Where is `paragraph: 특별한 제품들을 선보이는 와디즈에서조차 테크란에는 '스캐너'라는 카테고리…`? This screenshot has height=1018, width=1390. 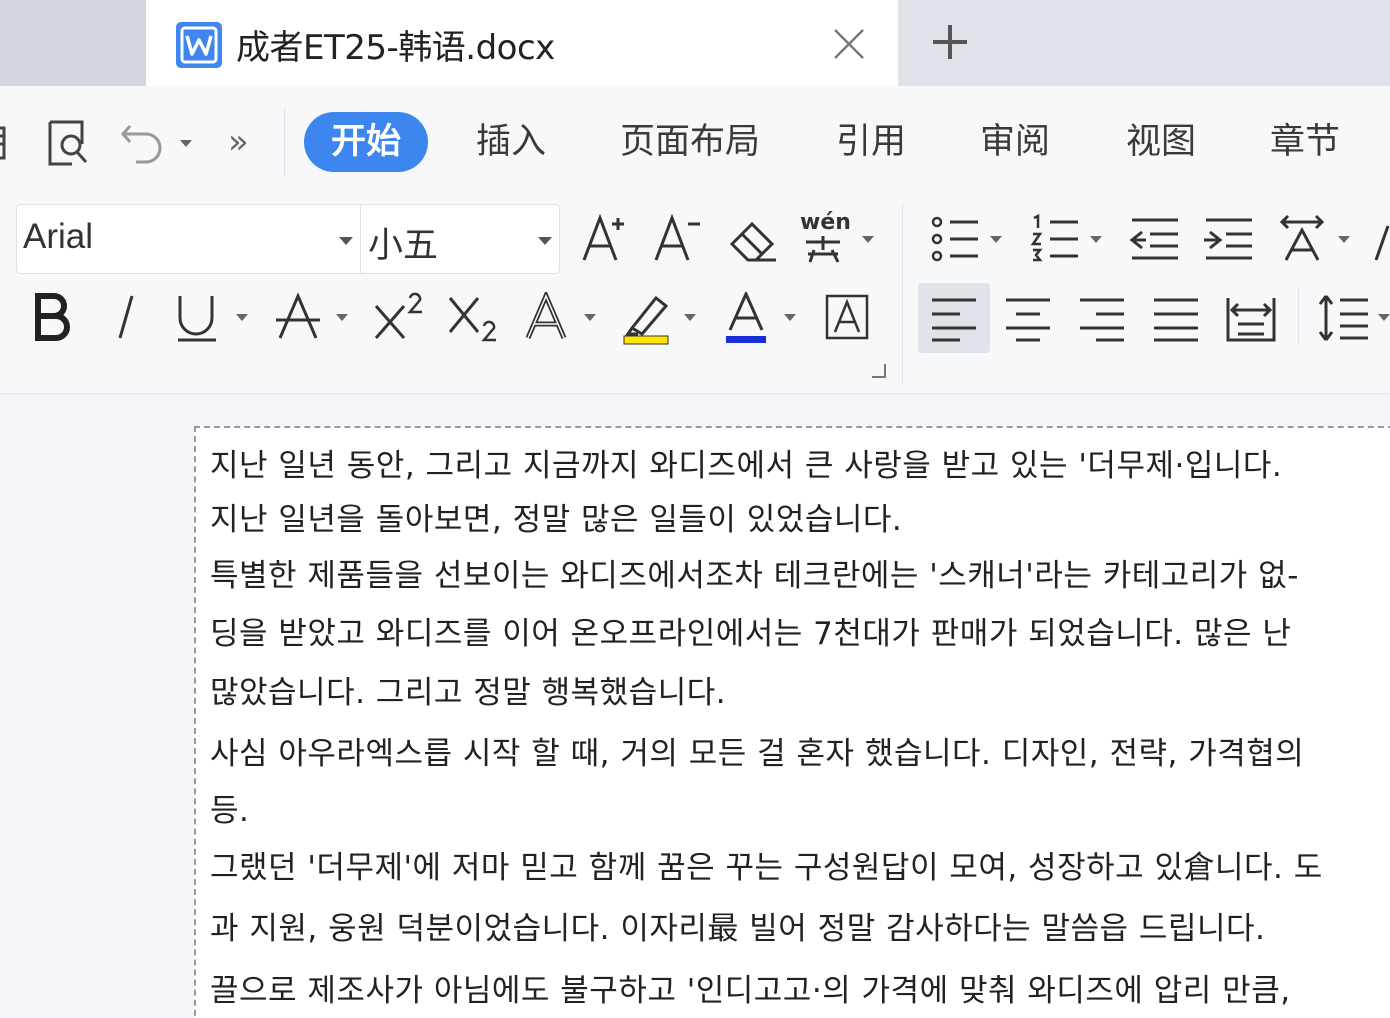 paragraph: 특별한 제품들을 선보이는 와디즈에서조차 테크란에는 '스캐너'라는 카테고리… is located at coordinates (754, 576).